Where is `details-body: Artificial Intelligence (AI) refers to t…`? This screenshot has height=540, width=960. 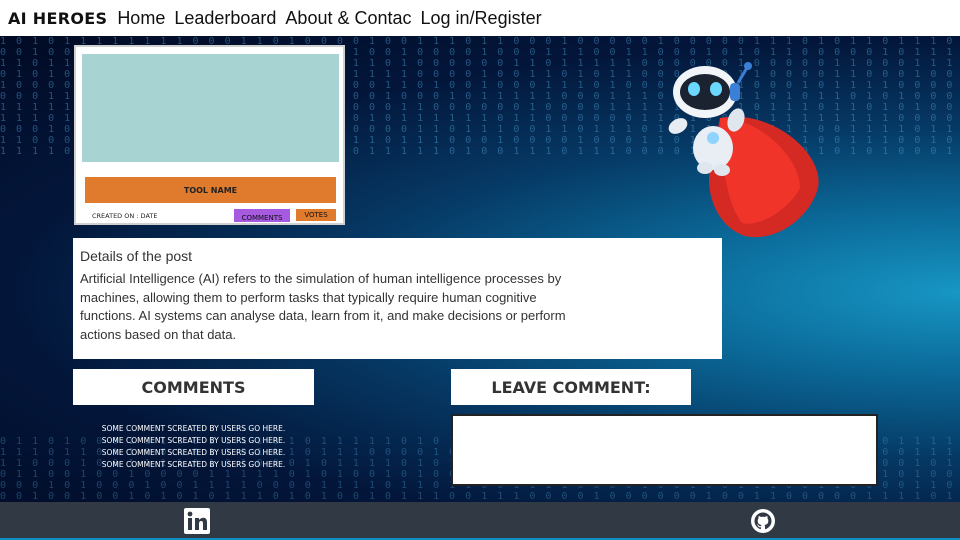 details-body: Artificial Intelligence (AI) refers to t… is located at coordinates (330, 307).